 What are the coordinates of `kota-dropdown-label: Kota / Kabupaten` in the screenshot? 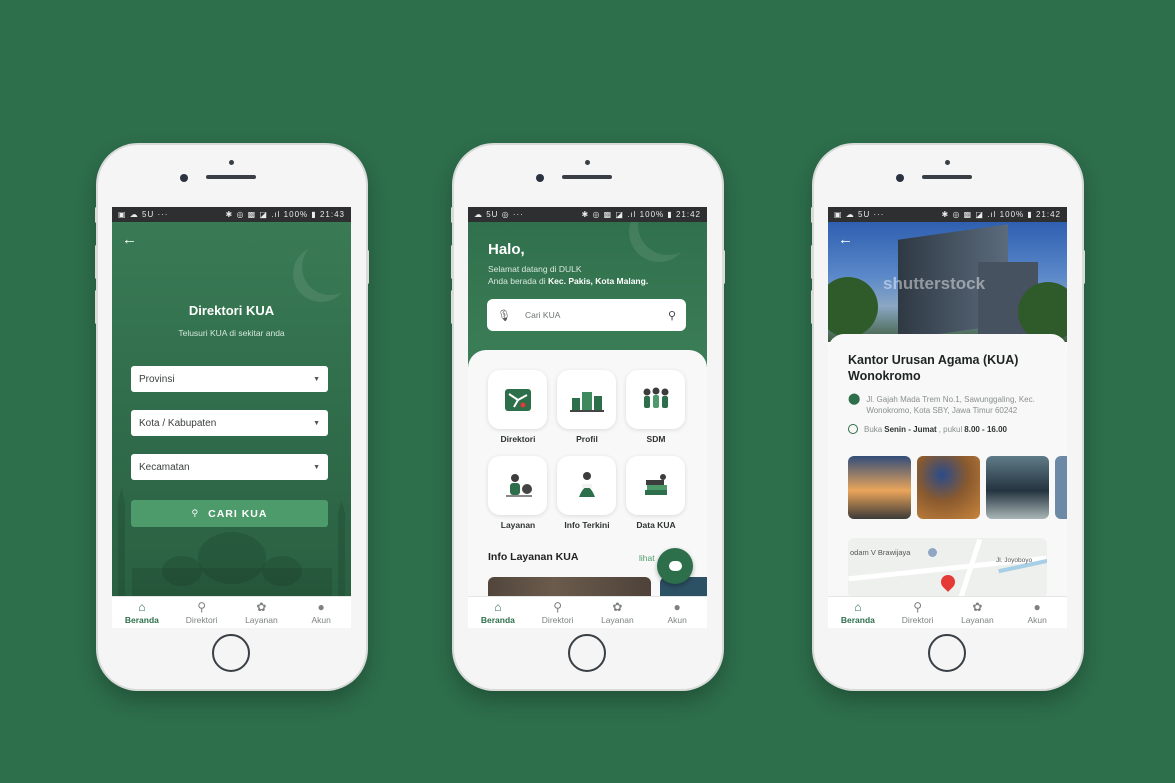 It's located at (178, 423).